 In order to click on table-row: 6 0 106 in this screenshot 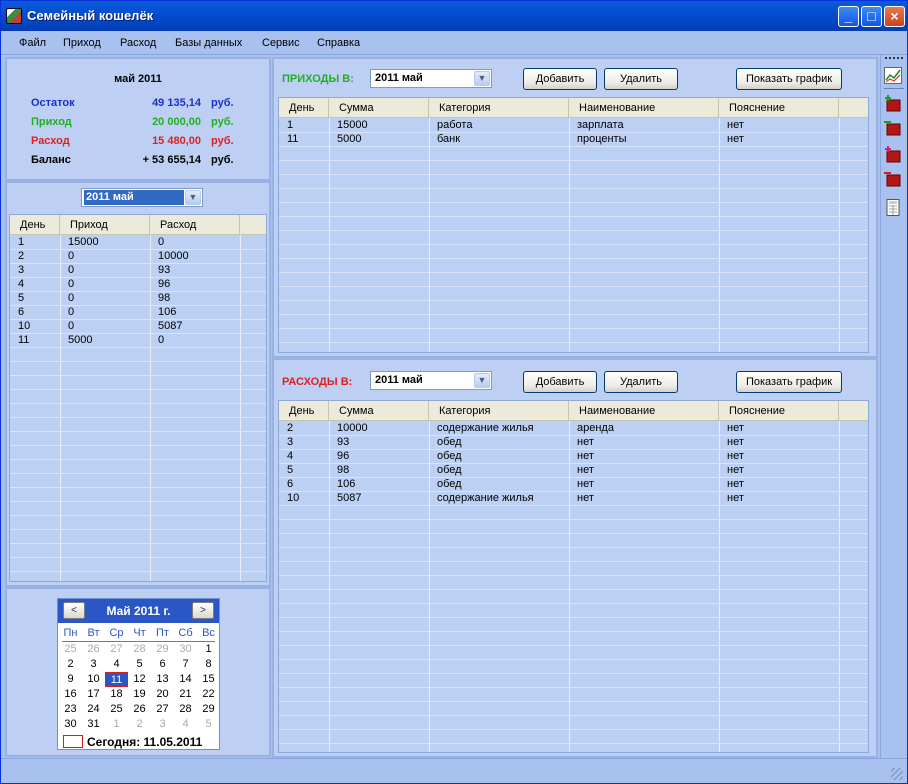, I will do `click(138, 313)`.